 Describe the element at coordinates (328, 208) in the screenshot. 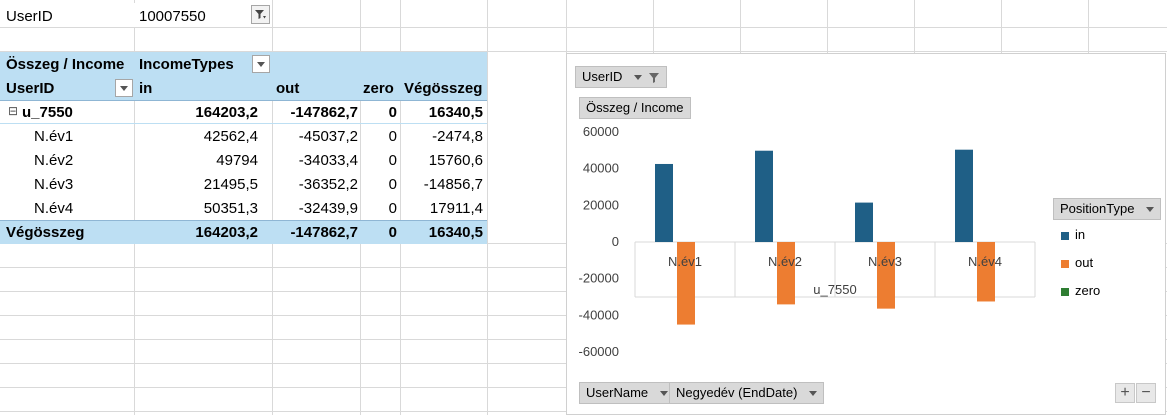

I see `row-value-out: -32439,9` at that location.